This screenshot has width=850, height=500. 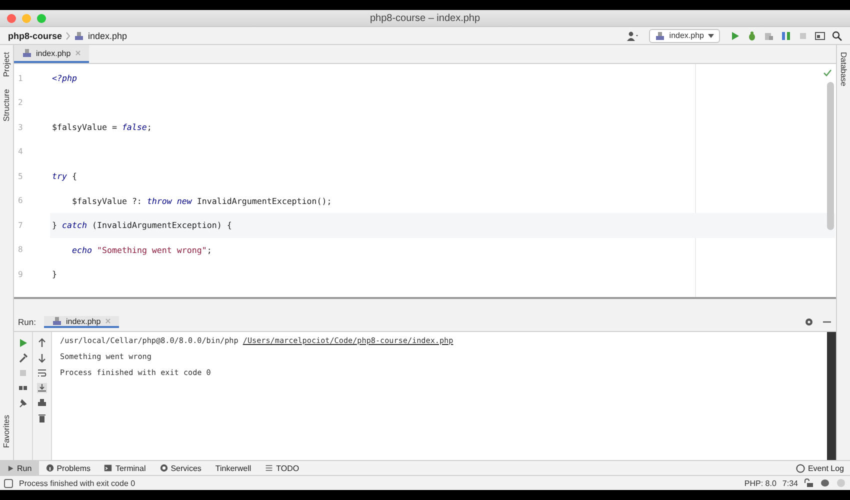 What do you see at coordinates (6, 64) in the screenshot?
I see `tool-window-label: Project` at bounding box center [6, 64].